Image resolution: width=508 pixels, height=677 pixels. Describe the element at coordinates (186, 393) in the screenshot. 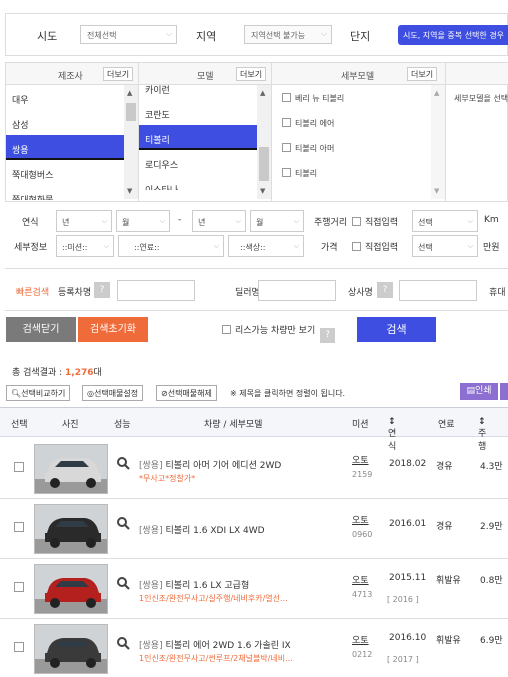

I see `release-selected-button: ⊘선택매물해제` at that location.